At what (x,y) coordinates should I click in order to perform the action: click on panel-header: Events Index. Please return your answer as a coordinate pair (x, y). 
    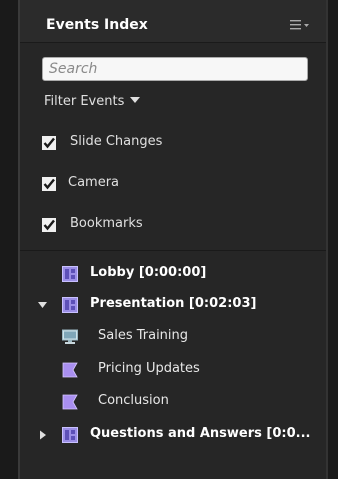
    Looking at the image, I should click on (173, 21).